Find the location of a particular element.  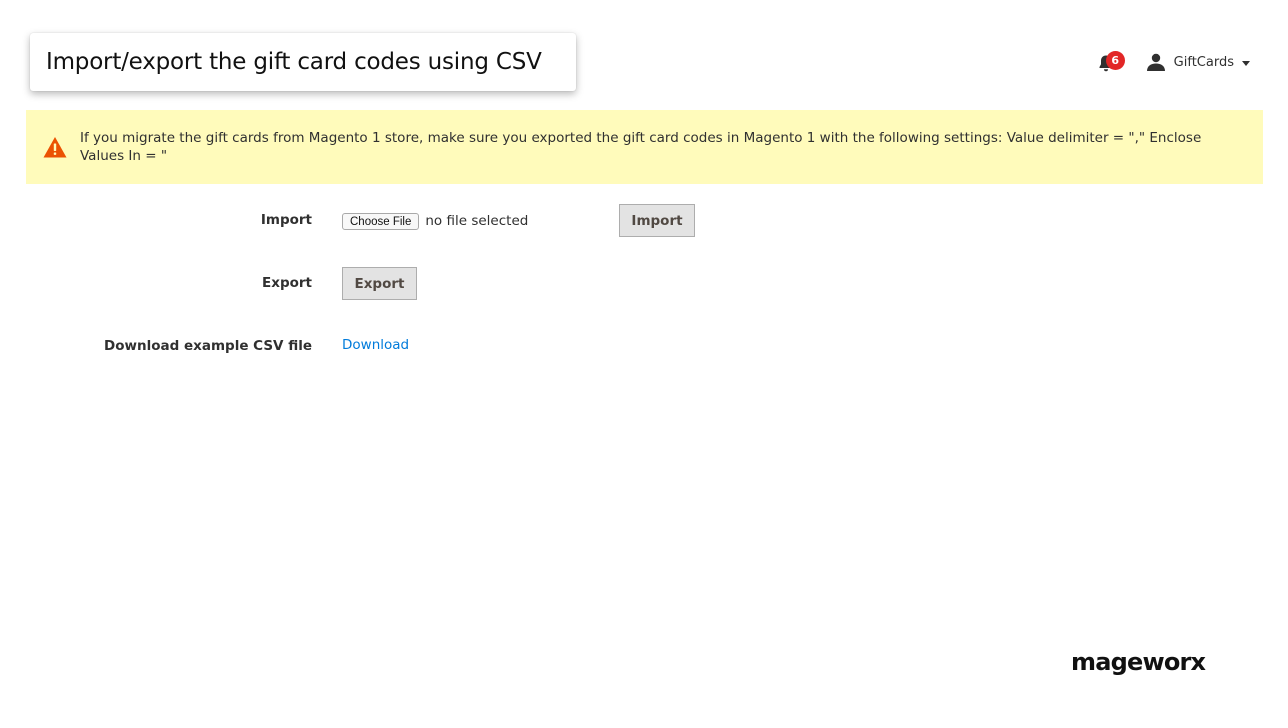

choose-file-button: Choose File is located at coordinates (381, 221).